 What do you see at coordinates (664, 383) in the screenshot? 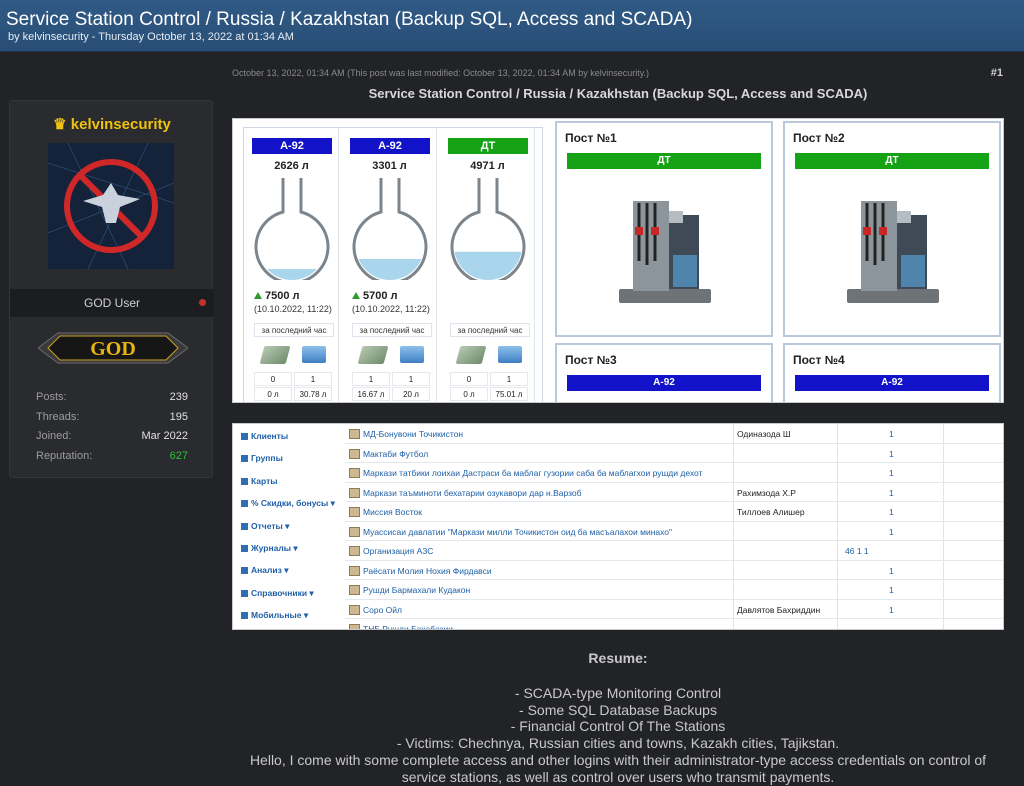
I see `pump-fuel-bar: А-92` at bounding box center [664, 383].